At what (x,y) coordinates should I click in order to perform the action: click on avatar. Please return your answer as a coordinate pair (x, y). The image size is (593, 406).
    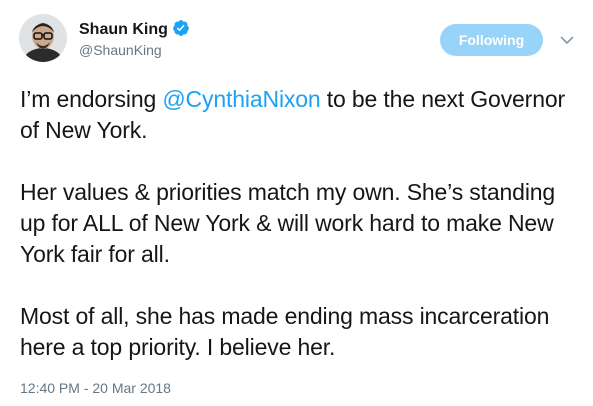
    Looking at the image, I should click on (43, 38).